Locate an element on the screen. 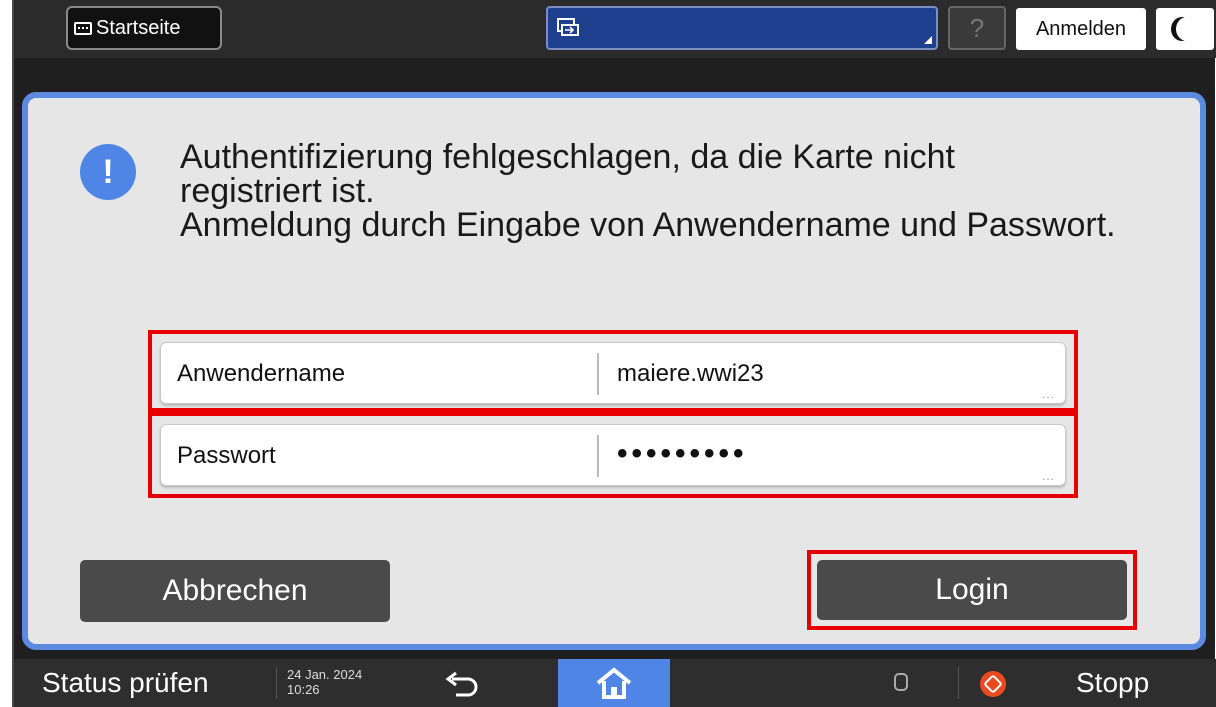 This screenshot has width=1216, height=707. bottom-bar: Status prüfen 24 Jan. 2024 10:26 Stopp is located at coordinates (615, 683).